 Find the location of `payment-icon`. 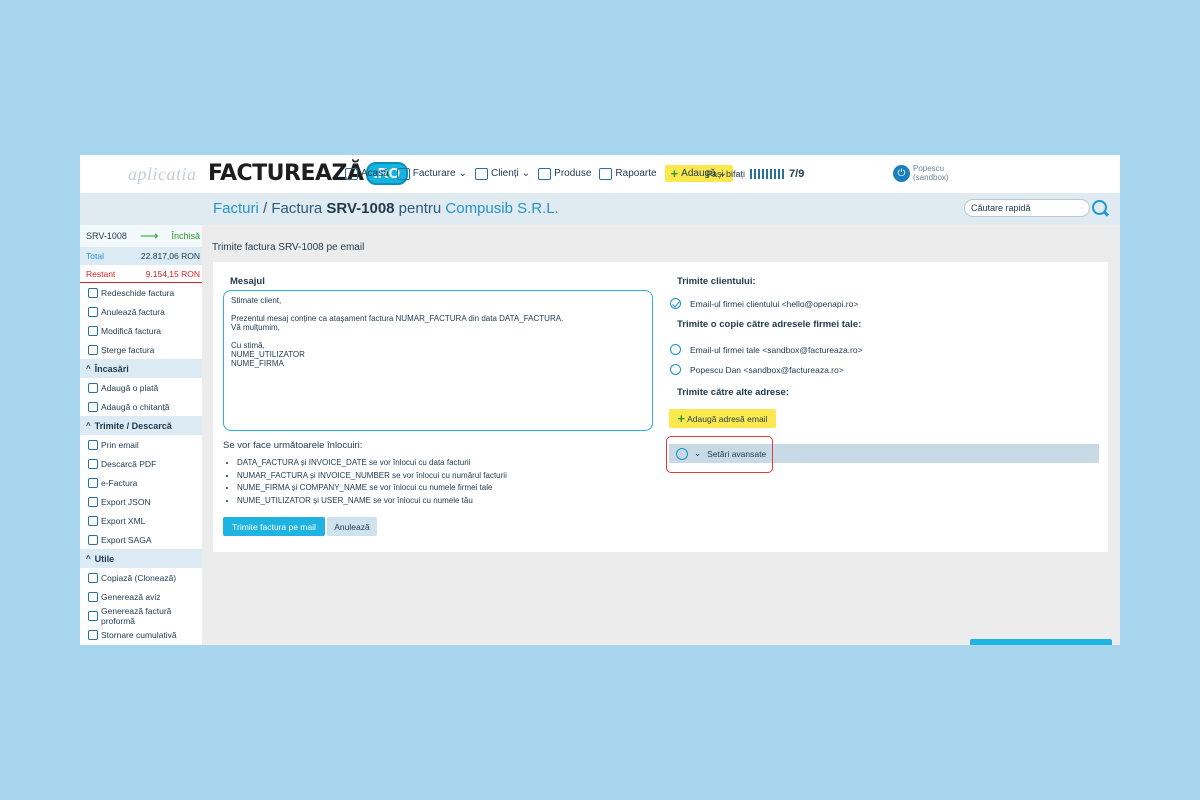

payment-icon is located at coordinates (93, 387).